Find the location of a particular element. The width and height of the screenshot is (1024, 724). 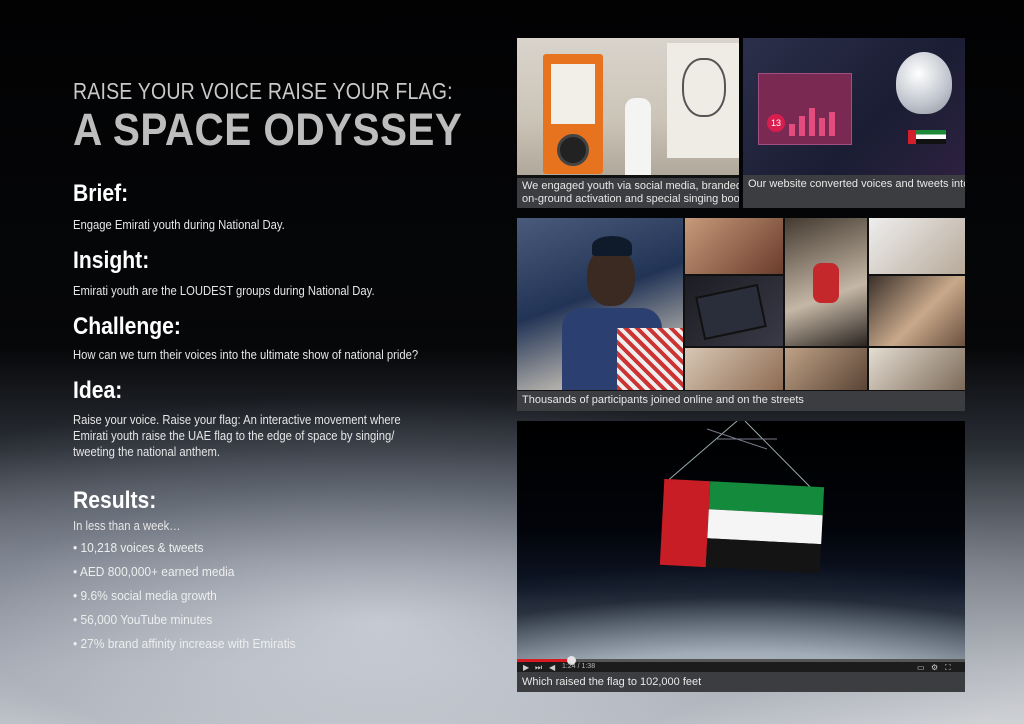

video-progress-track is located at coordinates (741, 660).